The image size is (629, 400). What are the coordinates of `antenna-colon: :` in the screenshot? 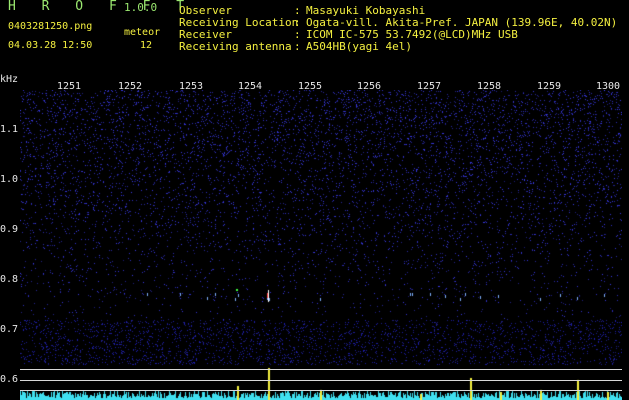 It's located at (297, 46).